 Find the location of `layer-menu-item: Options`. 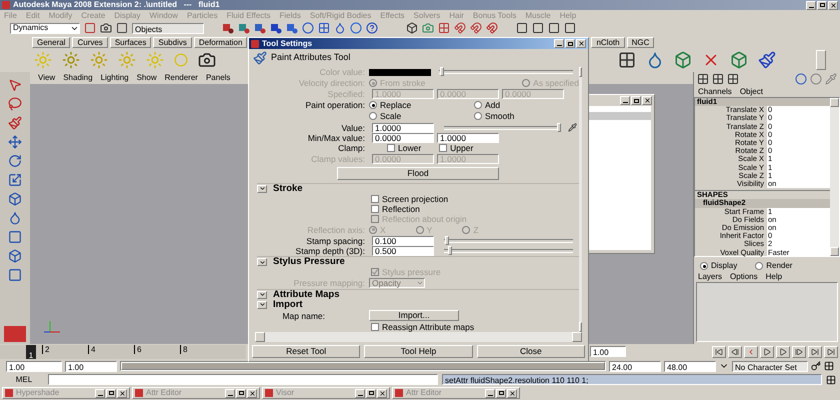

layer-menu-item: Options is located at coordinates (744, 276).